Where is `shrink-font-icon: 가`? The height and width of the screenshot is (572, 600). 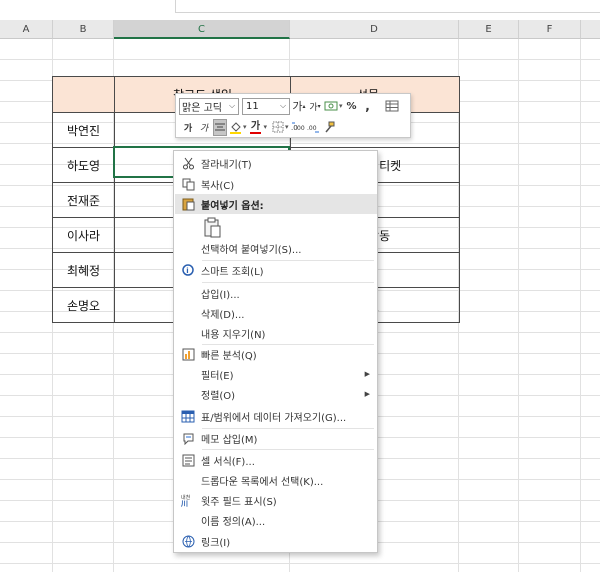 shrink-font-icon: 가 is located at coordinates (313, 107).